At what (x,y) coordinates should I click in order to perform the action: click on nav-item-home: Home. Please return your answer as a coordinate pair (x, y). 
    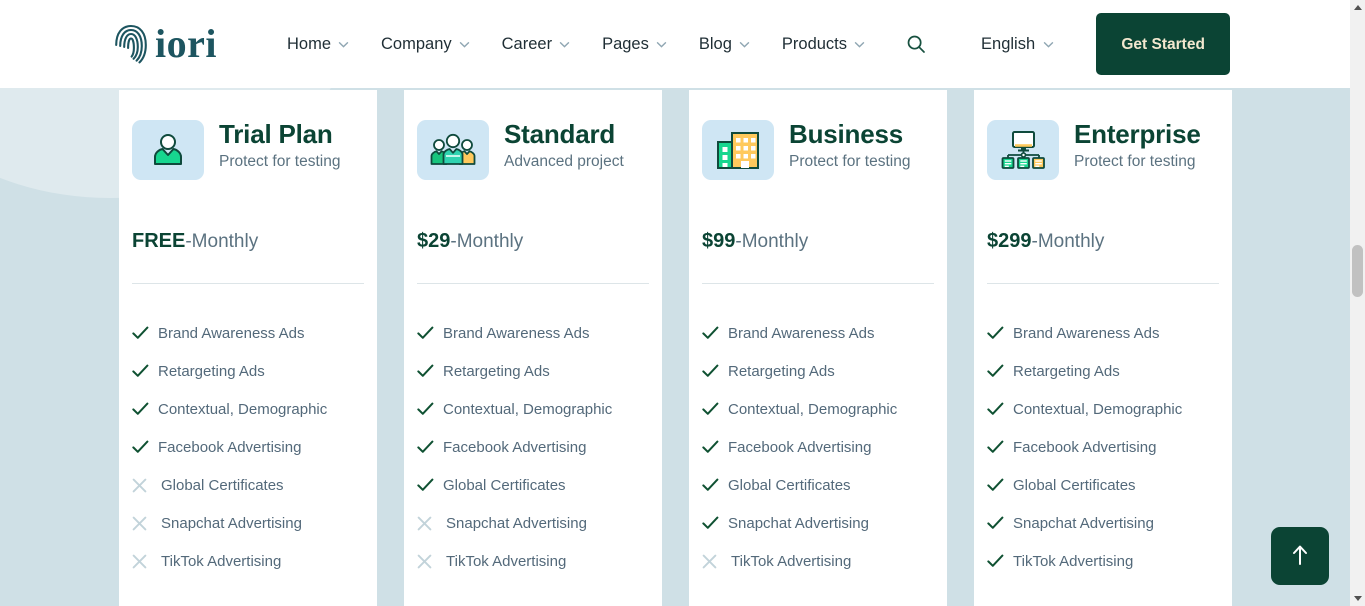
    Looking at the image, I should click on (318, 44).